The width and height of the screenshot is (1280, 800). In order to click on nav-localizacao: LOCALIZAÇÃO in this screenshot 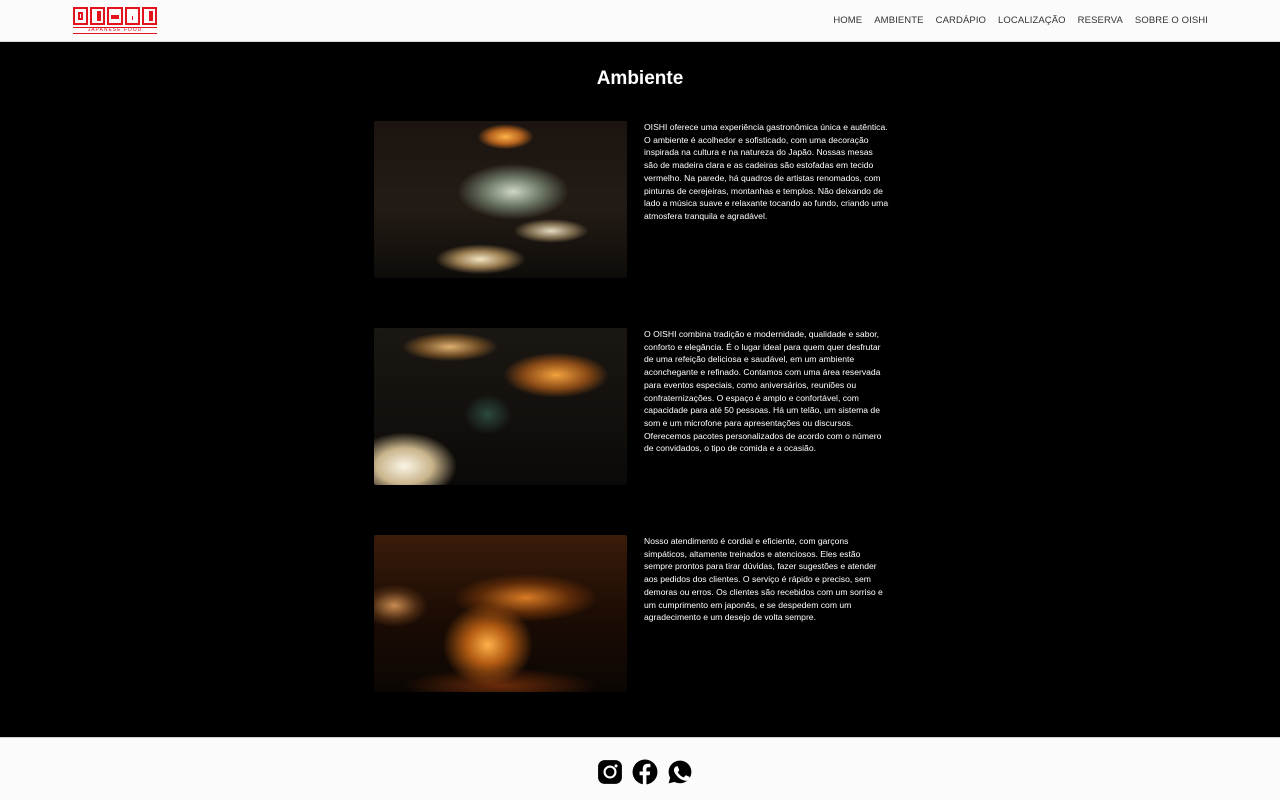, I will do `click(1032, 20)`.